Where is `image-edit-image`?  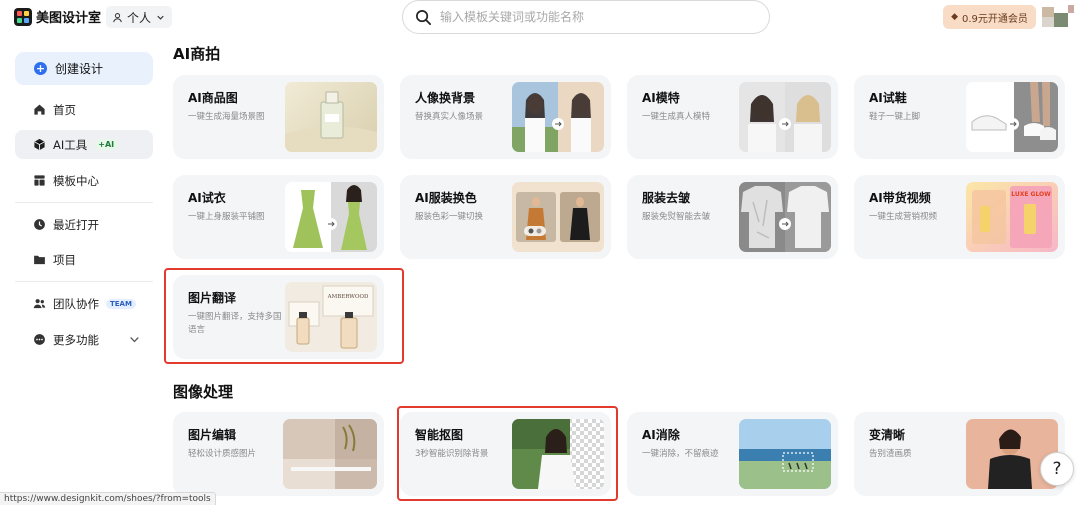 image-edit-image is located at coordinates (330, 454).